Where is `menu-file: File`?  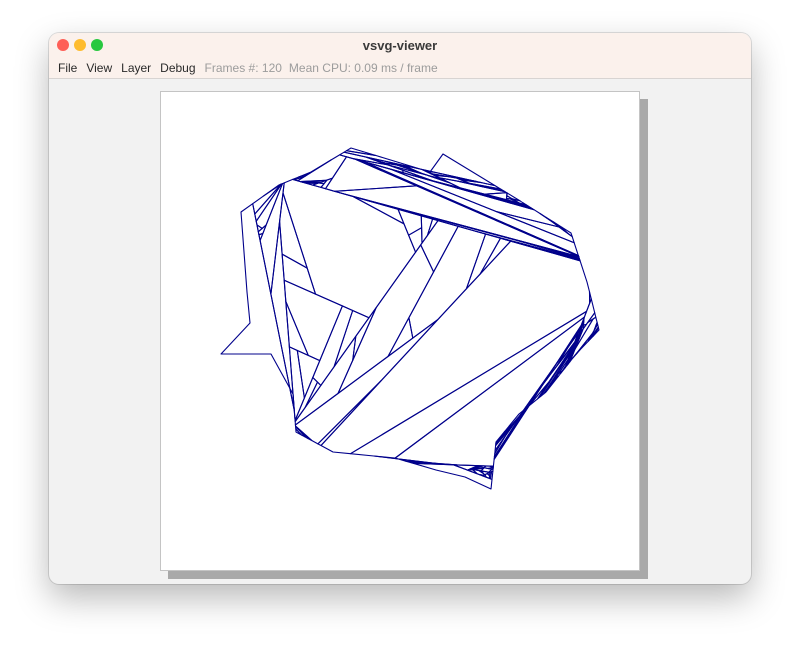
menu-file: File is located at coordinates (67, 68).